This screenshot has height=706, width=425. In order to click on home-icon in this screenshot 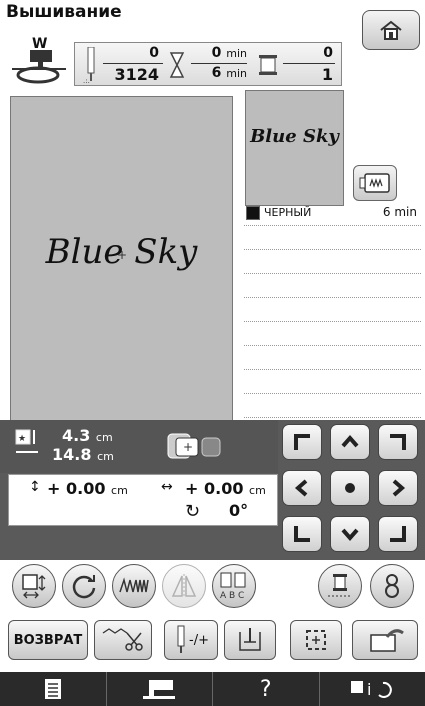, I will do `click(391, 30)`.